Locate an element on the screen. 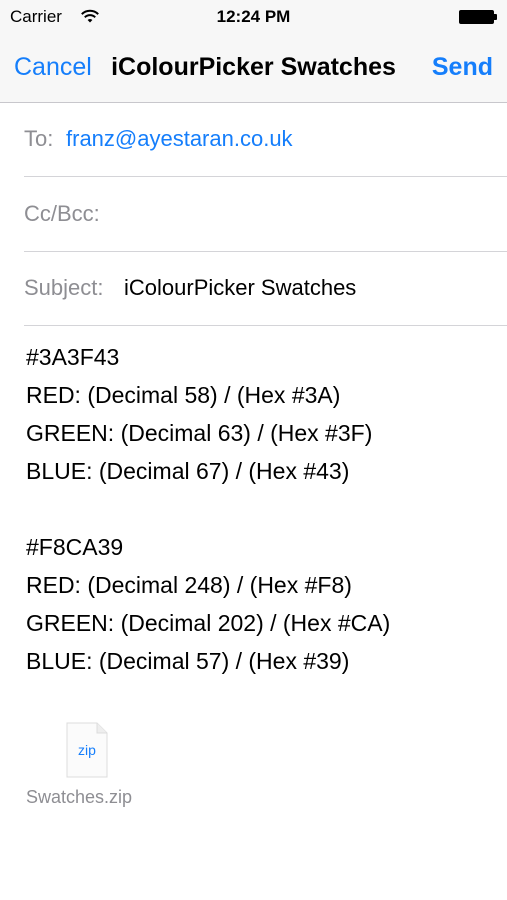 Image resolution: width=507 pixels, height=900 pixels. navigation-bar: Cancel iColourPicker Swatches Send is located at coordinates (253, 68).